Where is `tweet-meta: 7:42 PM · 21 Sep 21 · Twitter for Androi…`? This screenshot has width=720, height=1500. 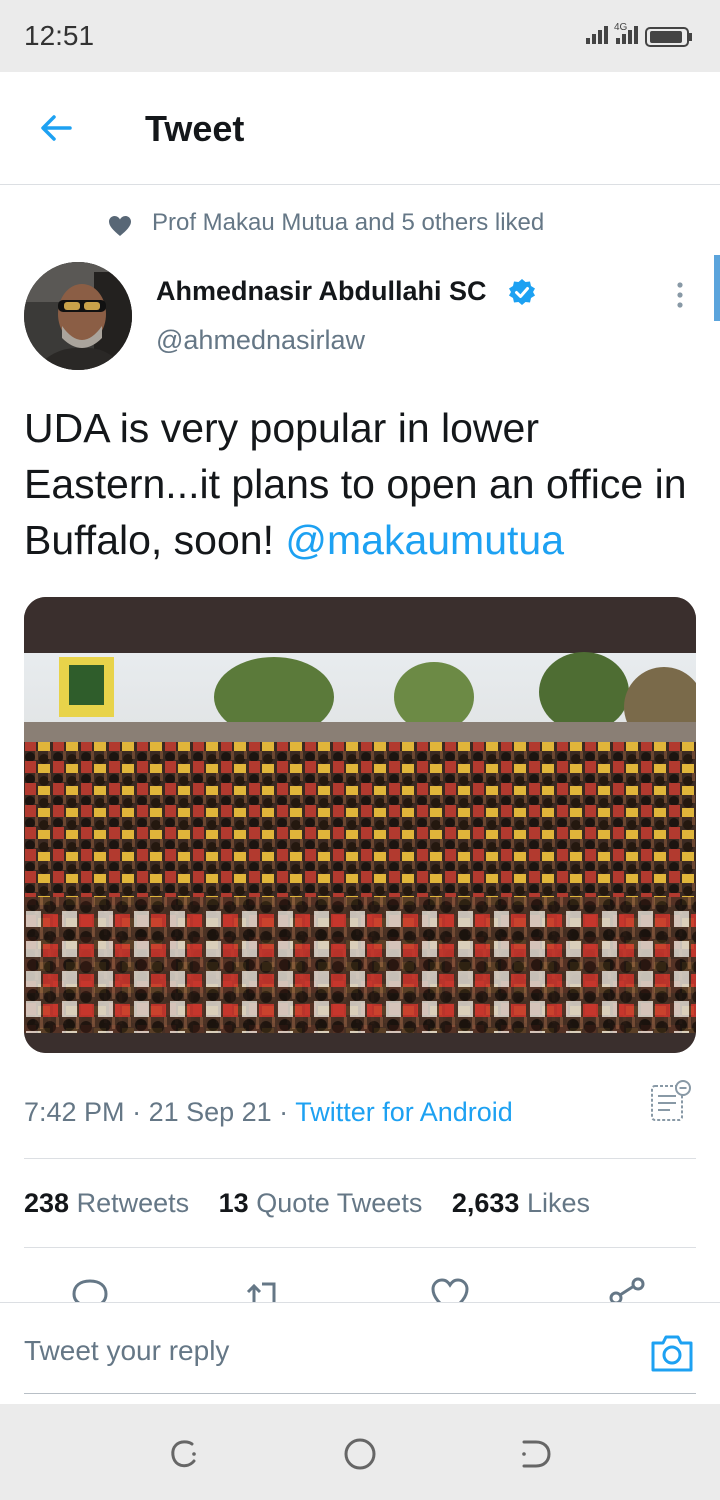
tweet-meta: 7:42 PM · 21 Sep 21 · Twitter for Androi… is located at coordinates (268, 1112).